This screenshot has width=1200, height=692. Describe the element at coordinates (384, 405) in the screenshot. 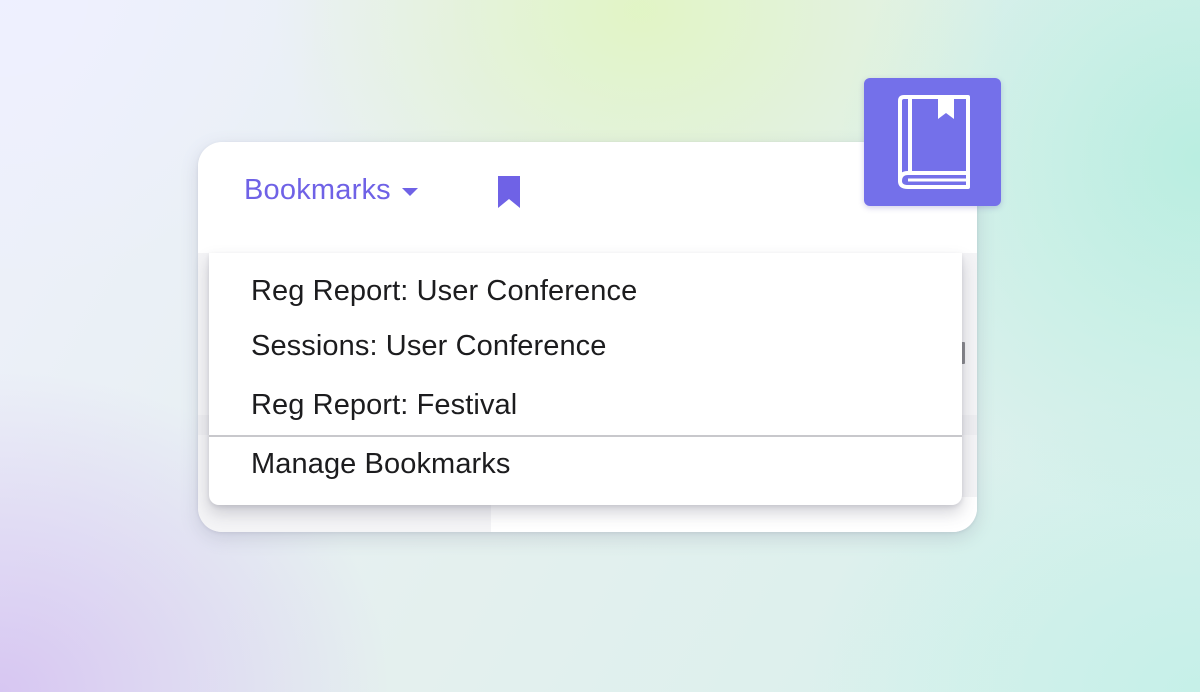

I see `menu-item-reg-report-festival: Reg Report: Festival` at that location.